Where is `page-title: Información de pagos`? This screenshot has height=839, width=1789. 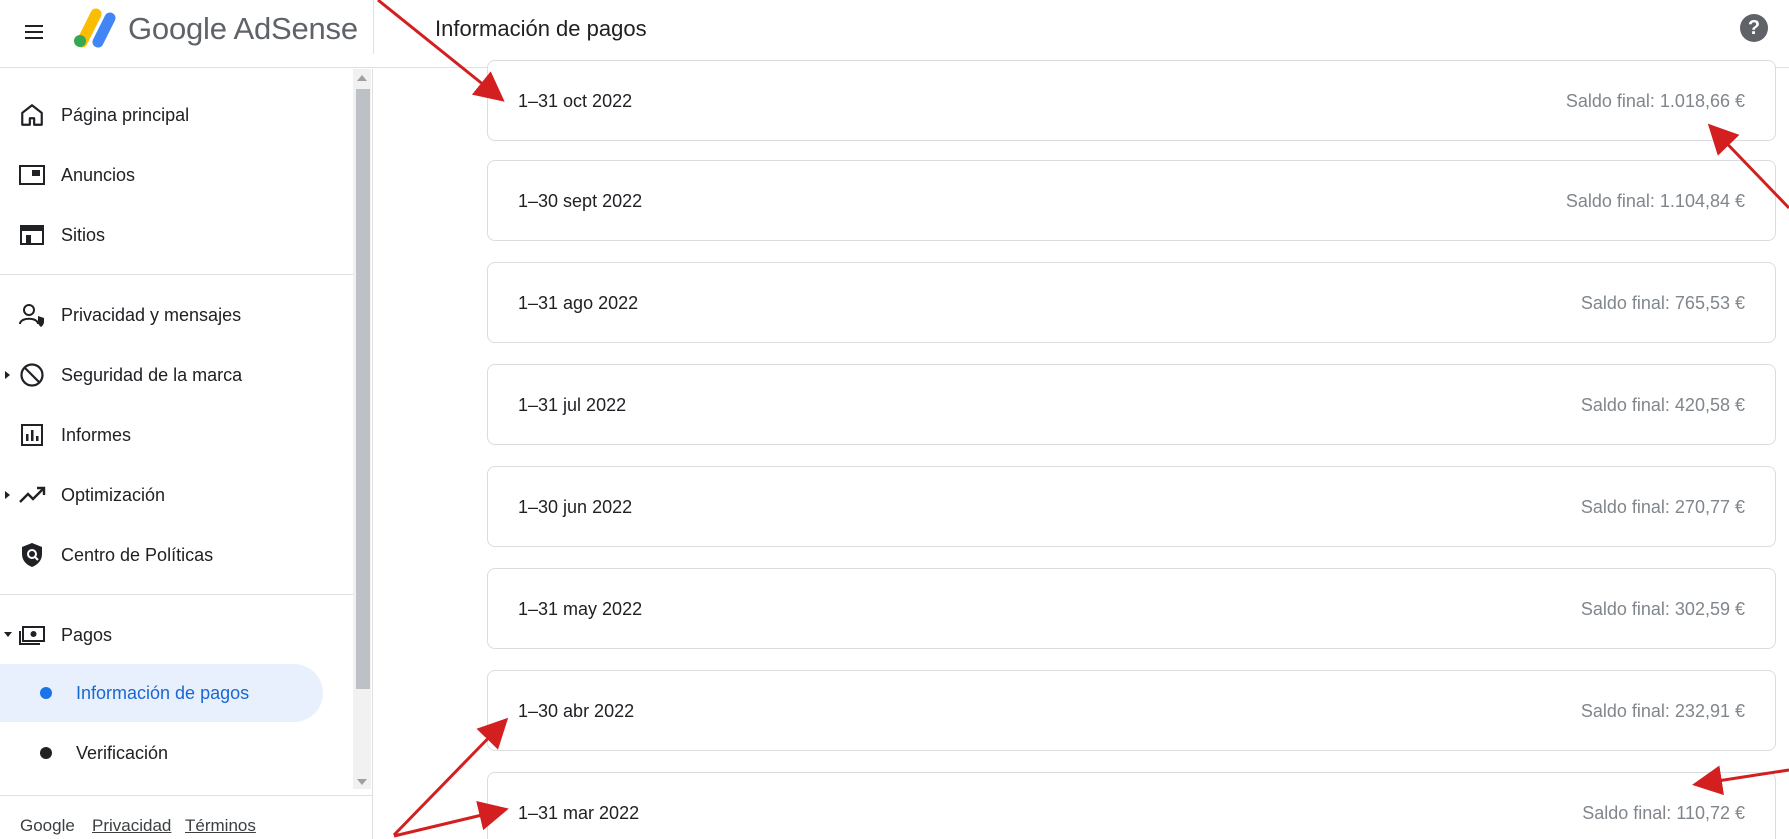 page-title: Información de pagos is located at coordinates (541, 28).